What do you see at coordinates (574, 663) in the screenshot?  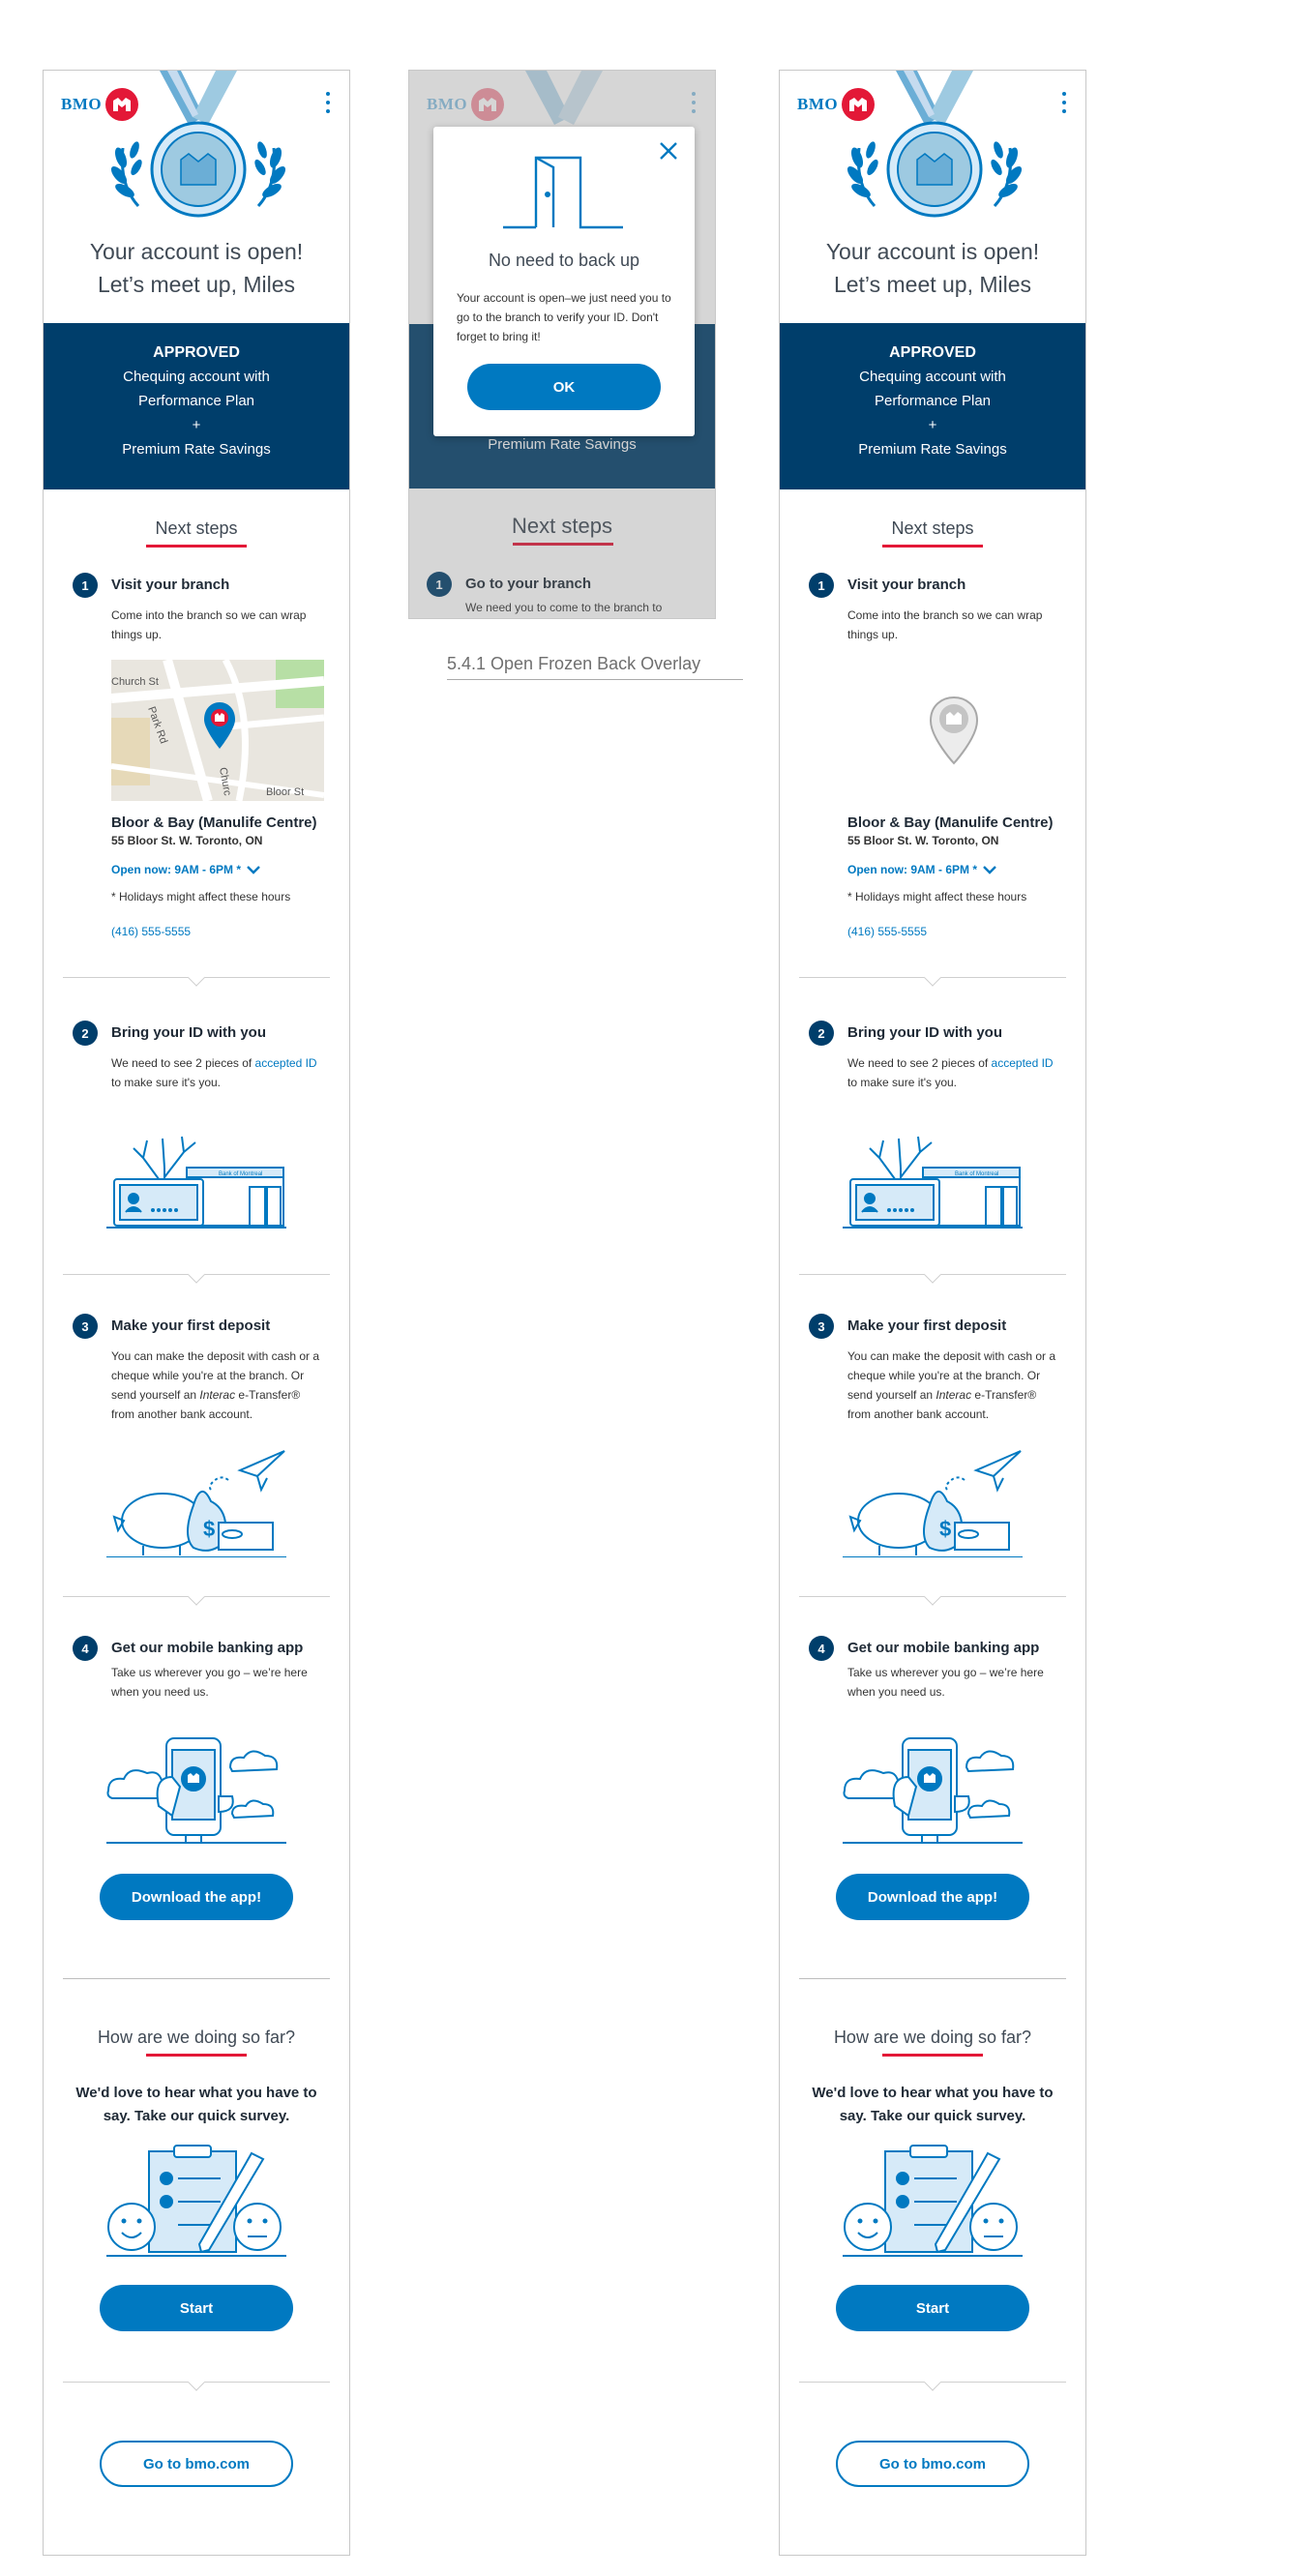 I see `screen-caption: 5.4.1 Open Frozen Back Overlay` at bounding box center [574, 663].